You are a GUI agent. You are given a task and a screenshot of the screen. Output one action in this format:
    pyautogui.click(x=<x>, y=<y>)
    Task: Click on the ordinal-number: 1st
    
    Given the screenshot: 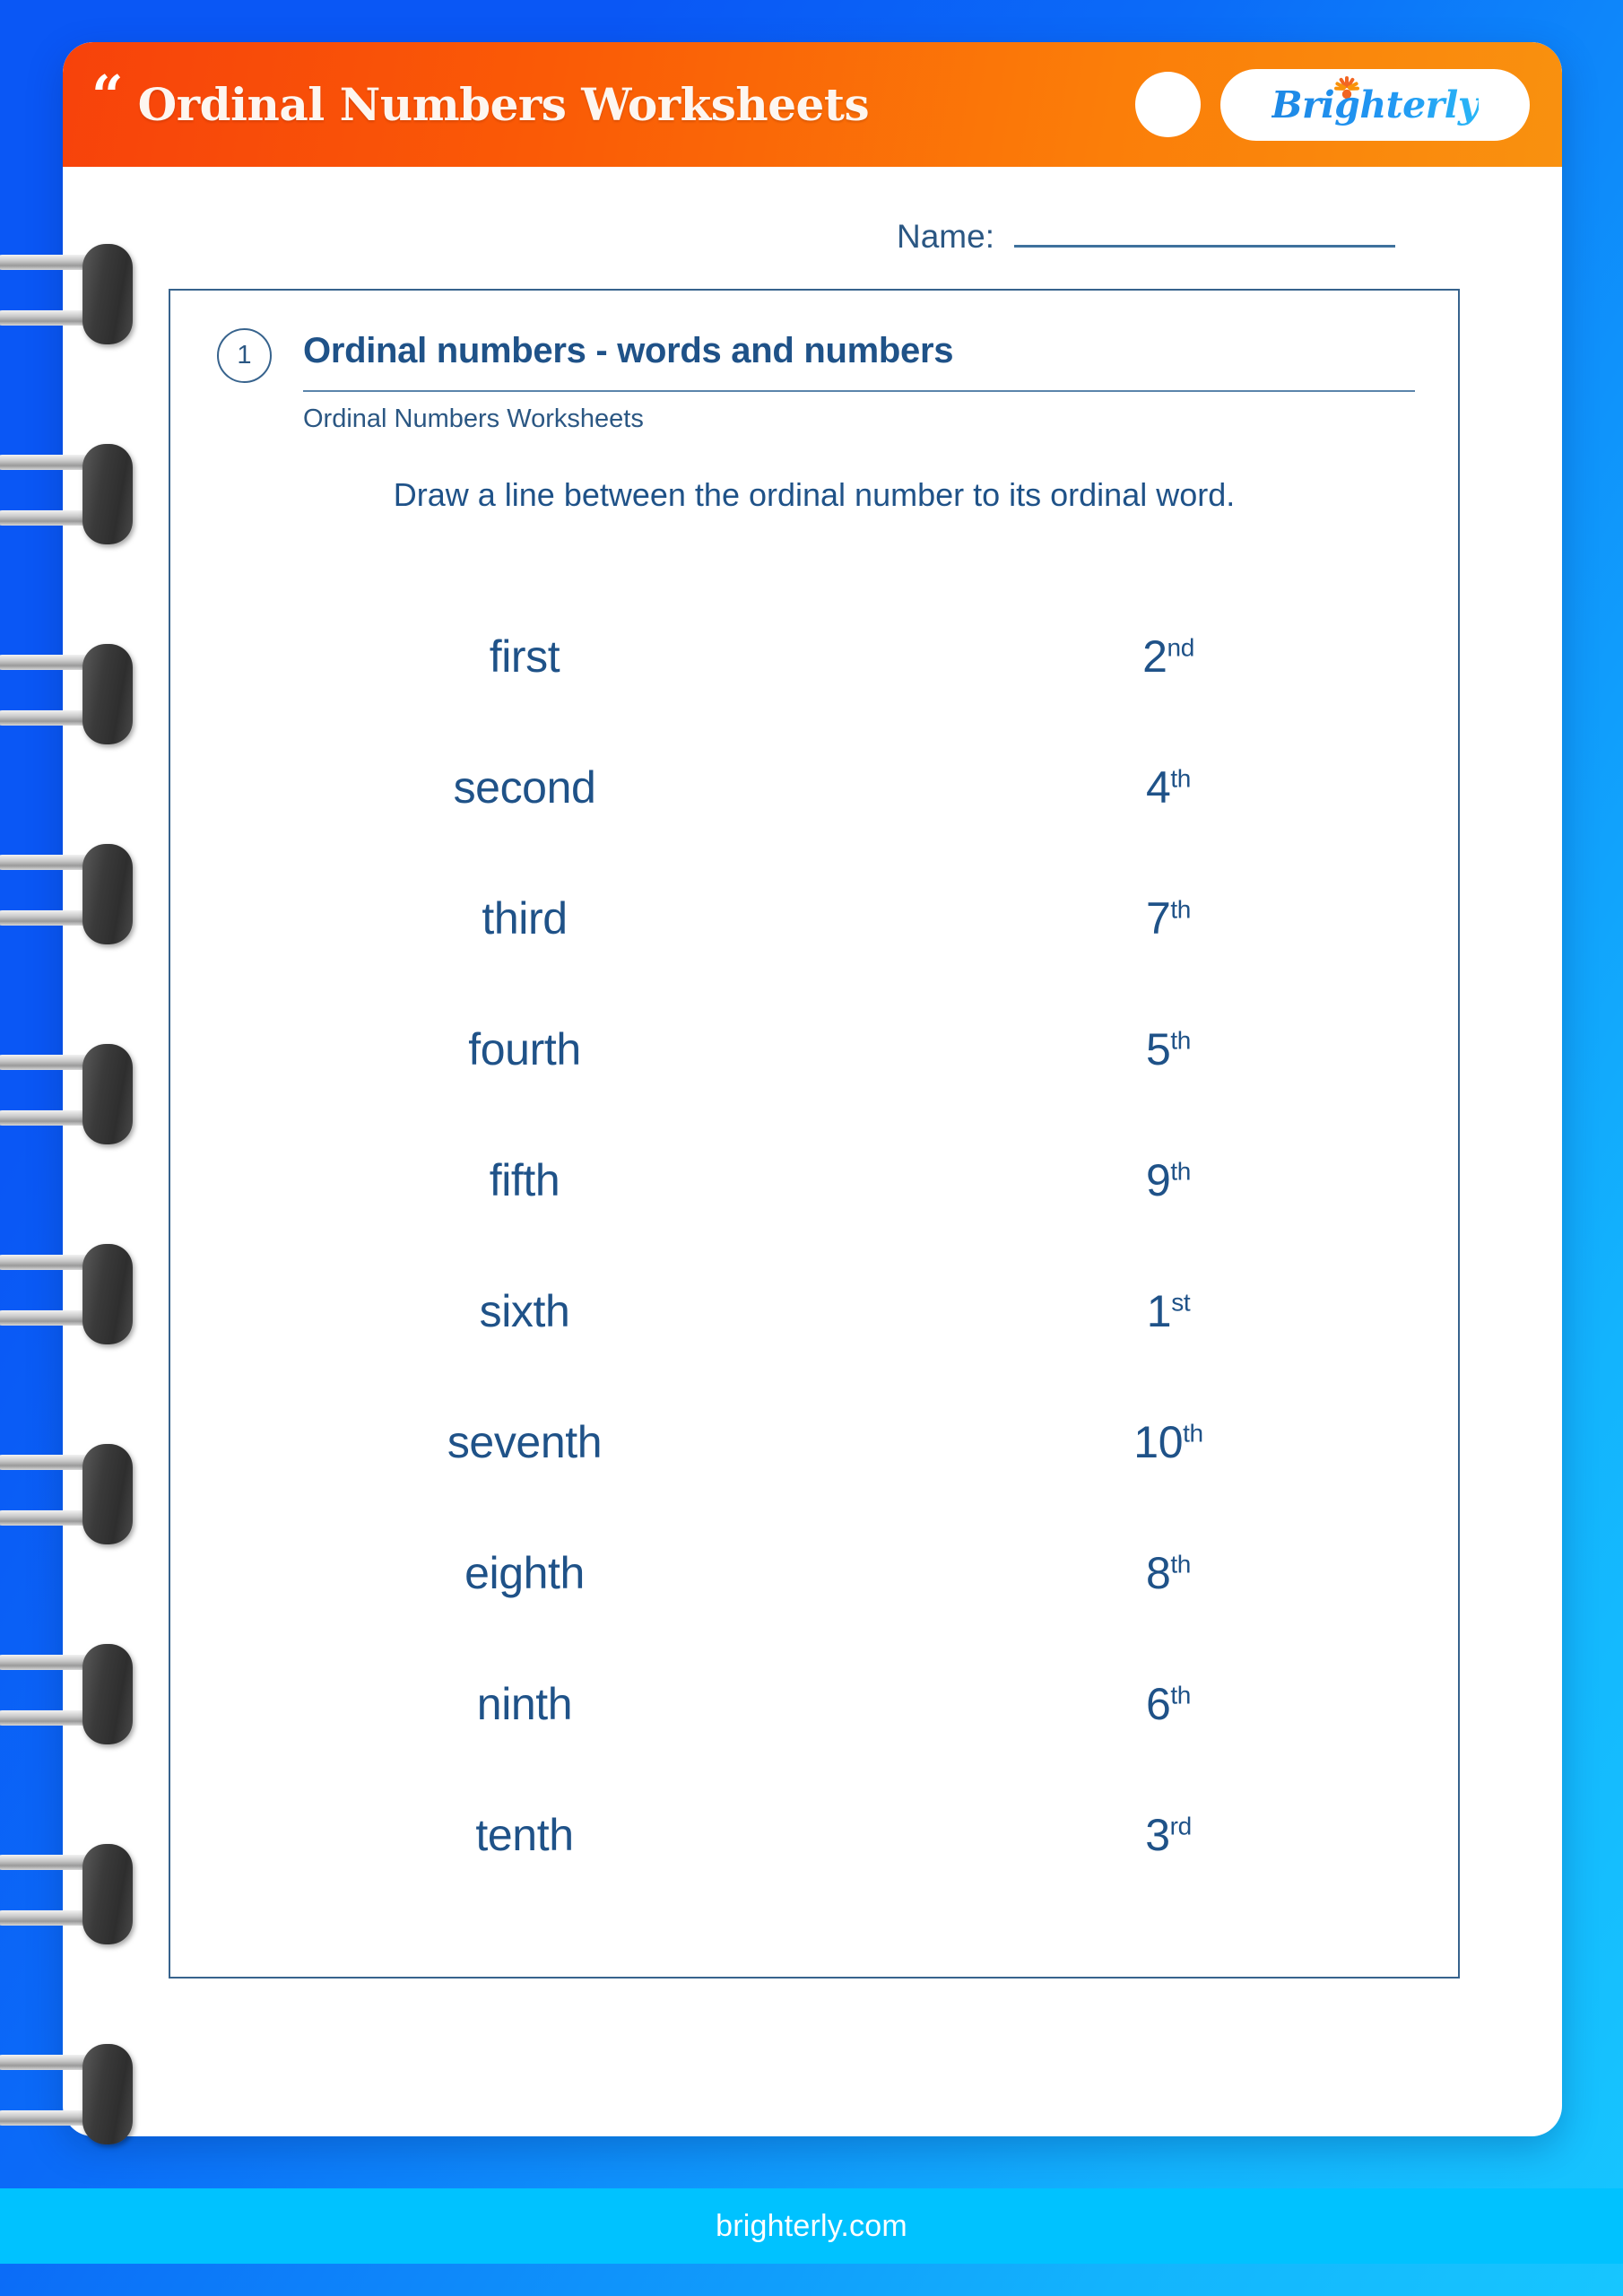 What is the action you would take?
    pyautogui.click(x=1168, y=1311)
    